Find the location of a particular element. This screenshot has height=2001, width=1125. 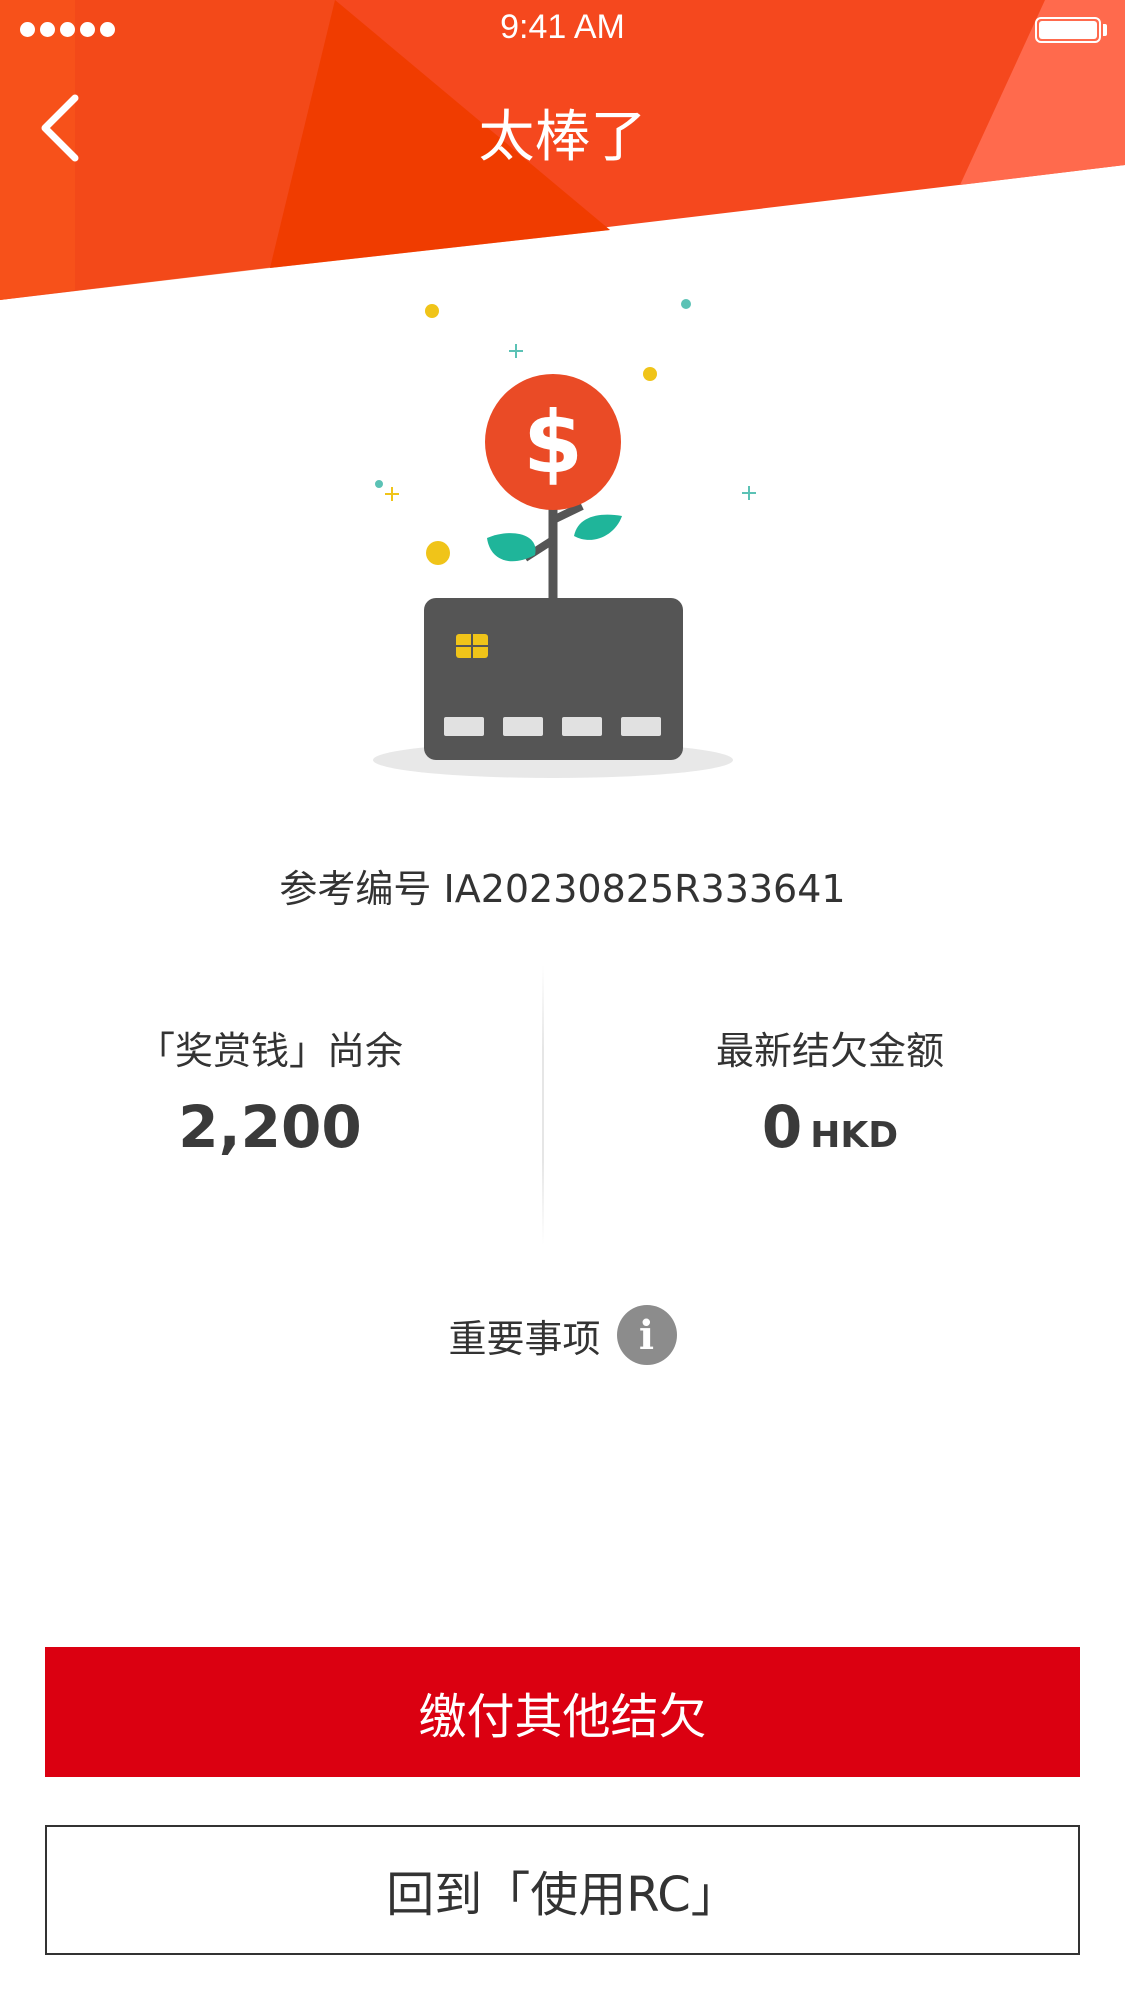

reference-label: 参考编号 is located at coordinates (355, 889).